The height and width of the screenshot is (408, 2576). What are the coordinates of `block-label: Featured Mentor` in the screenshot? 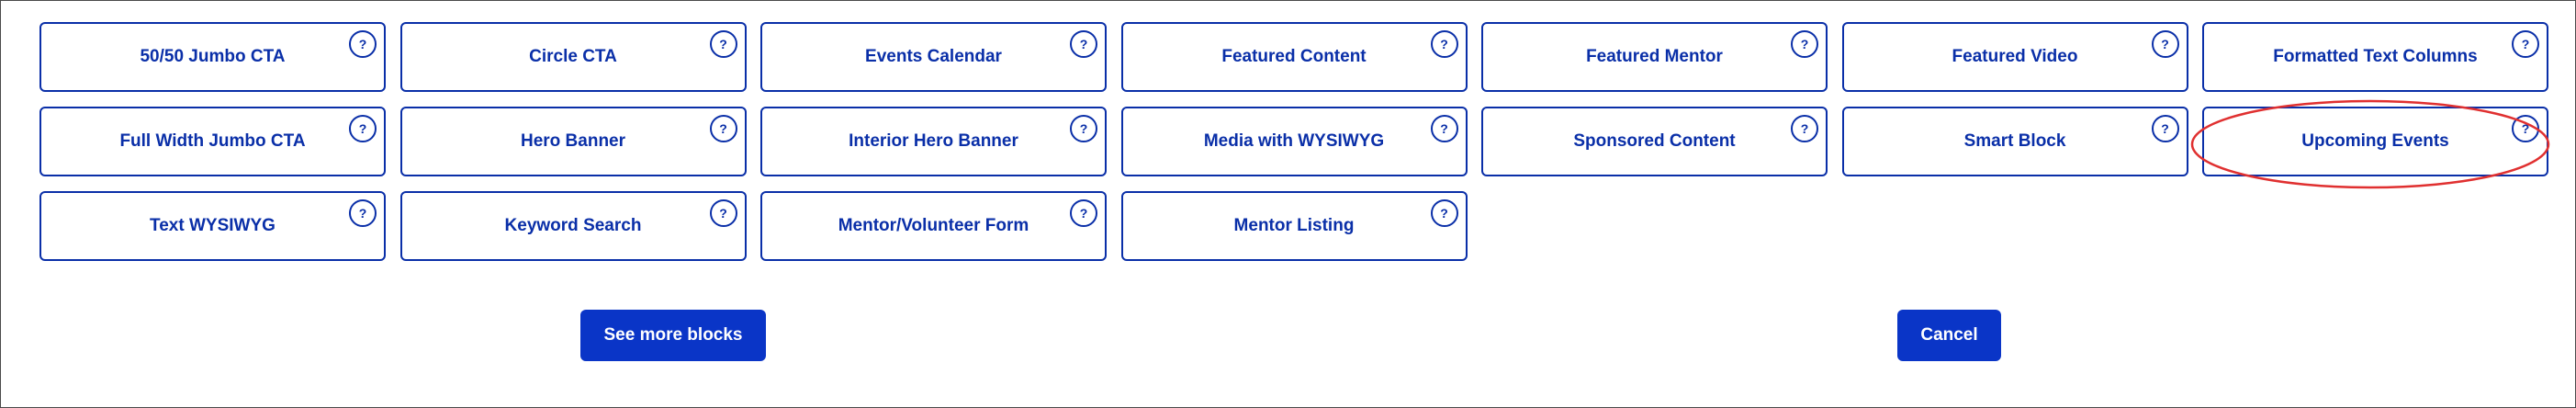 It's located at (1654, 56).